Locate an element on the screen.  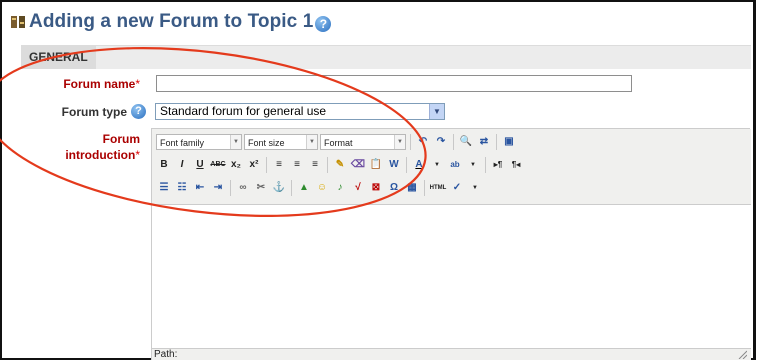
numbered-list-icon: ☷ is located at coordinates (182, 188).